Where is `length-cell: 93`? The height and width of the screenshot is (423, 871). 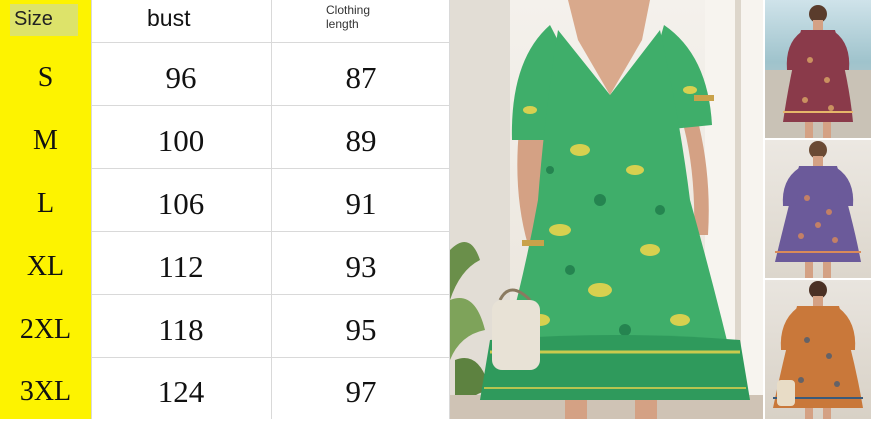
length-cell: 93 is located at coordinates (361, 266).